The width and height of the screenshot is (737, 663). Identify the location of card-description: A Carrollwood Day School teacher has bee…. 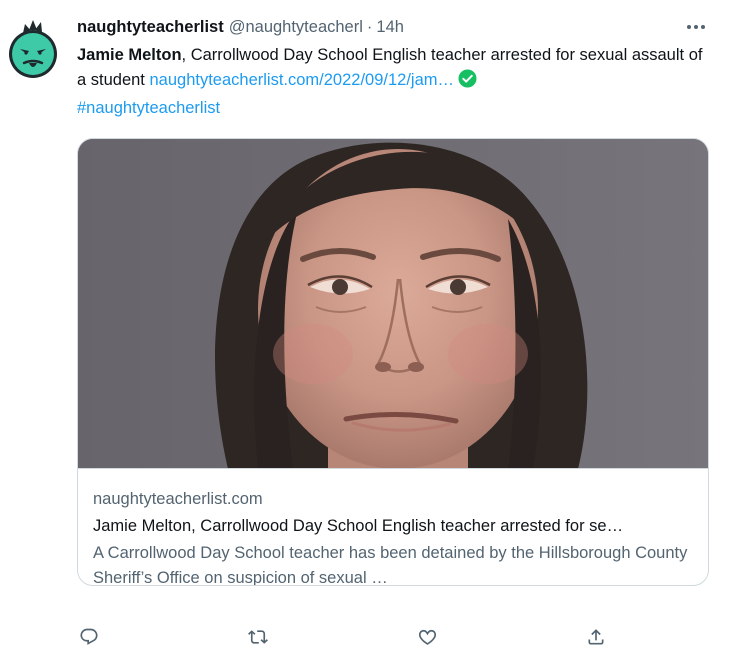
(390, 565).